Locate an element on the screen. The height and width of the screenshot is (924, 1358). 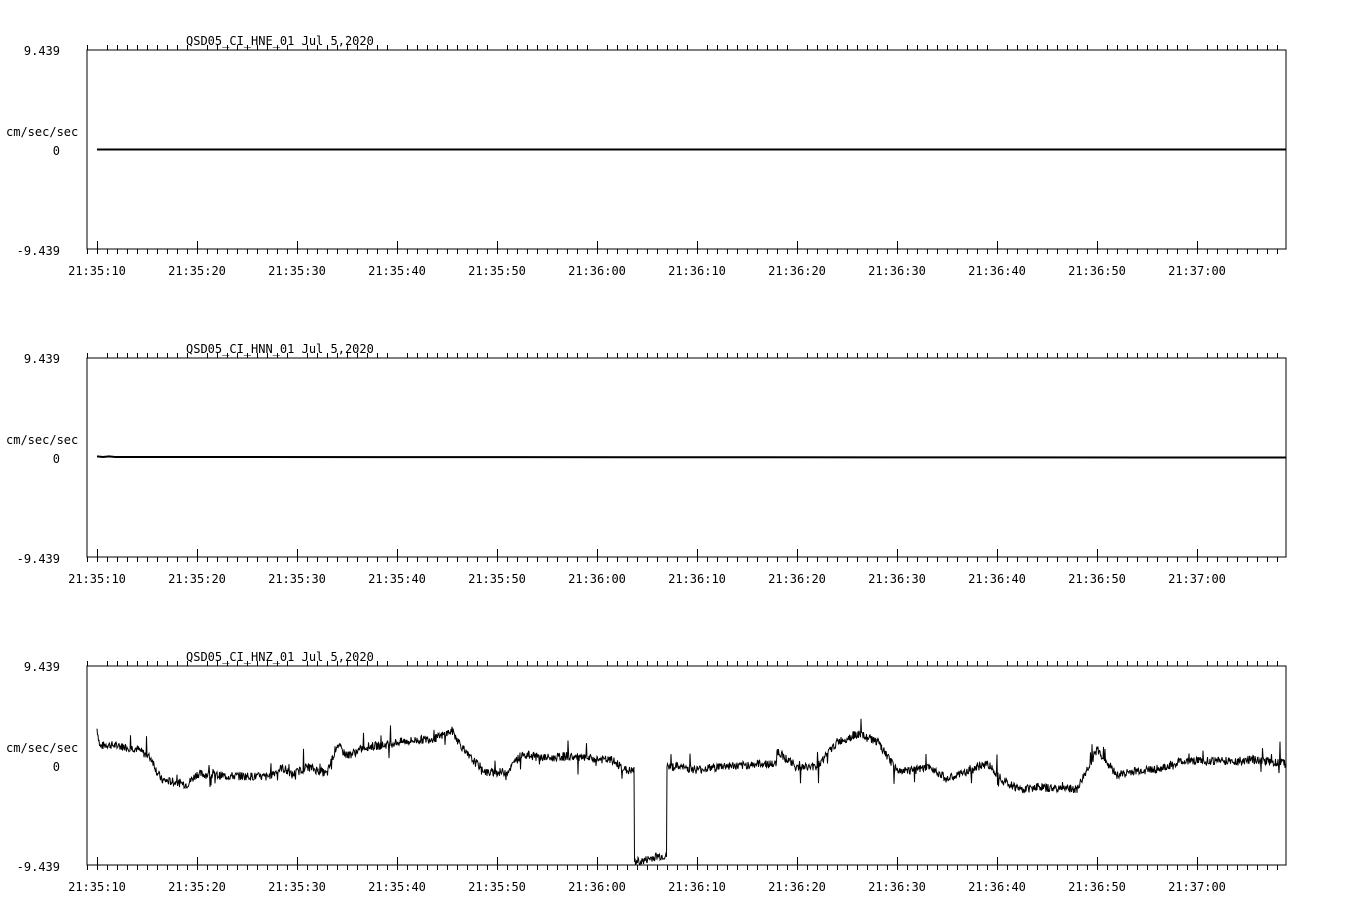
panel-title: QSD05_CI_HNN_01 Jul 5,2020 is located at coordinates (280, 349).